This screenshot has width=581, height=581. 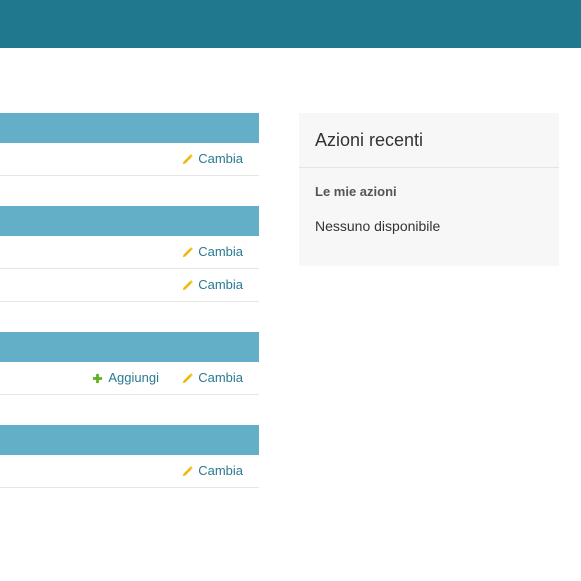 What do you see at coordinates (133, 377) in the screenshot?
I see `add-label: Aggiungi` at bounding box center [133, 377].